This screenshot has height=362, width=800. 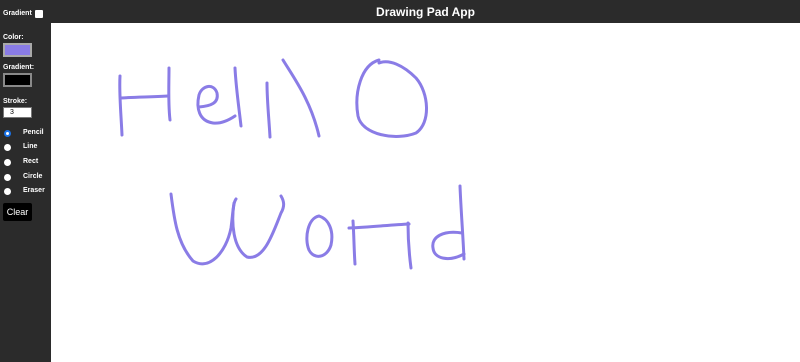 What do you see at coordinates (15, 101) in the screenshot?
I see `stroke-label: Stroke:` at bounding box center [15, 101].